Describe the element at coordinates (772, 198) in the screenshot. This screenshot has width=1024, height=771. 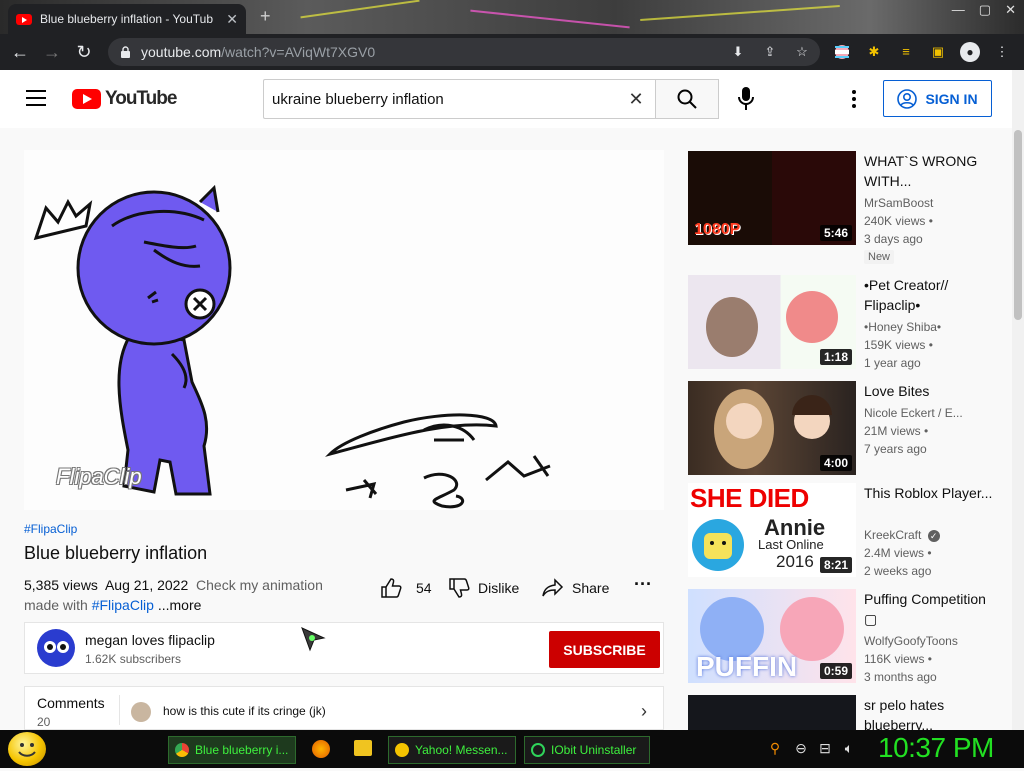
I see `video-thumbnail: 1080P 5:46` at that location.